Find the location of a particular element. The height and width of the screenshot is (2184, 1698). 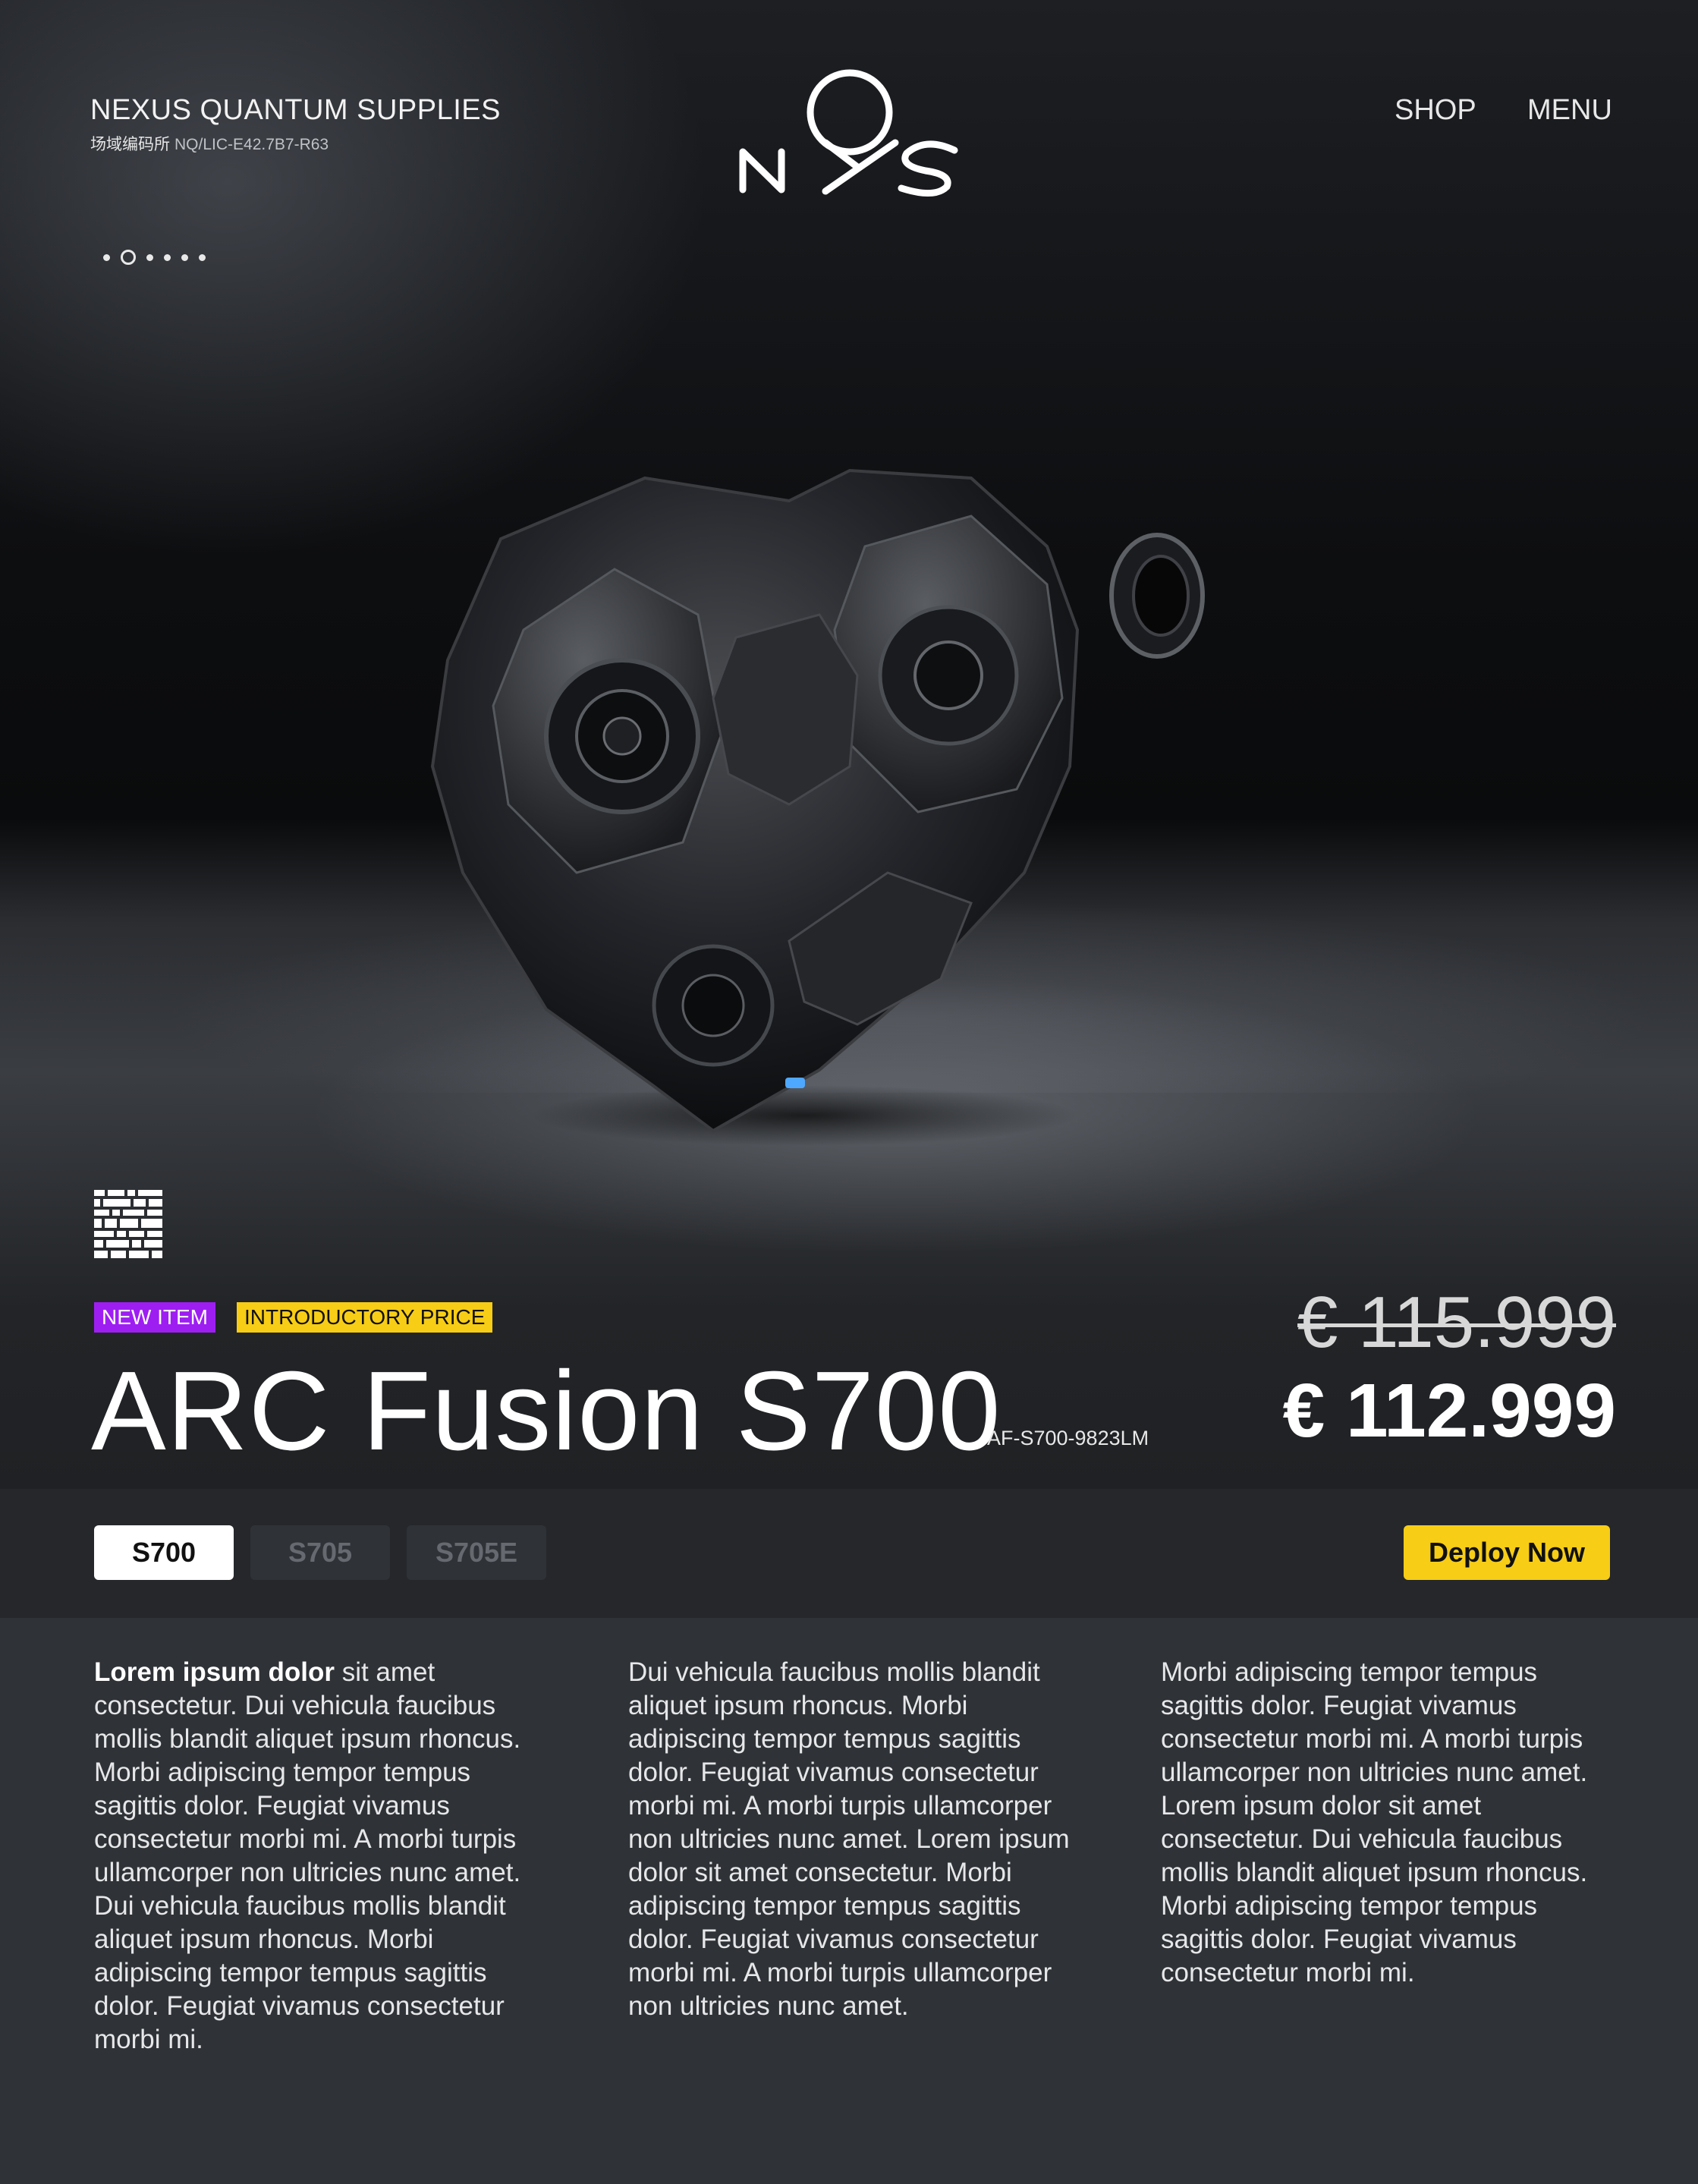

brand-name: NEXUS QUANTUM SUPPLIES is located at coordinates (295, 111).